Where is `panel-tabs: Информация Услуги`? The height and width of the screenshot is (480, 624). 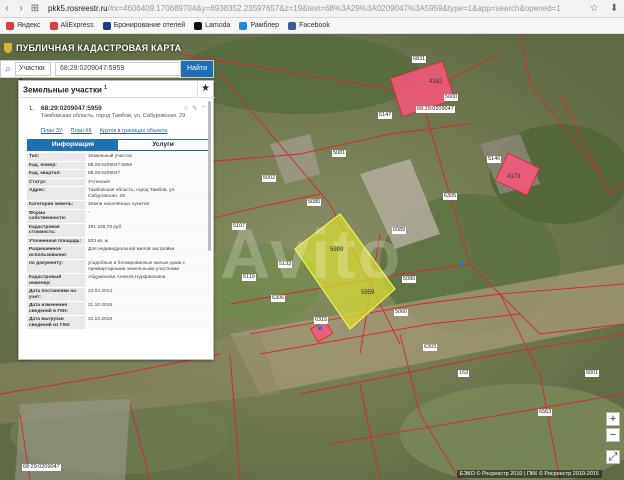
panel-tabs: Информация Услуги is located at coordinates (118, 145).